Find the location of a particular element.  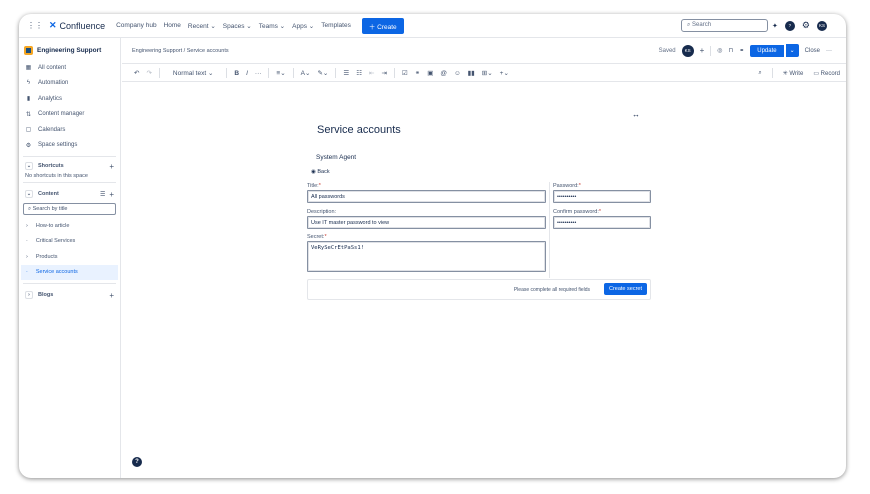

secret-label: Secret:* is located at coordinates (317, 237).